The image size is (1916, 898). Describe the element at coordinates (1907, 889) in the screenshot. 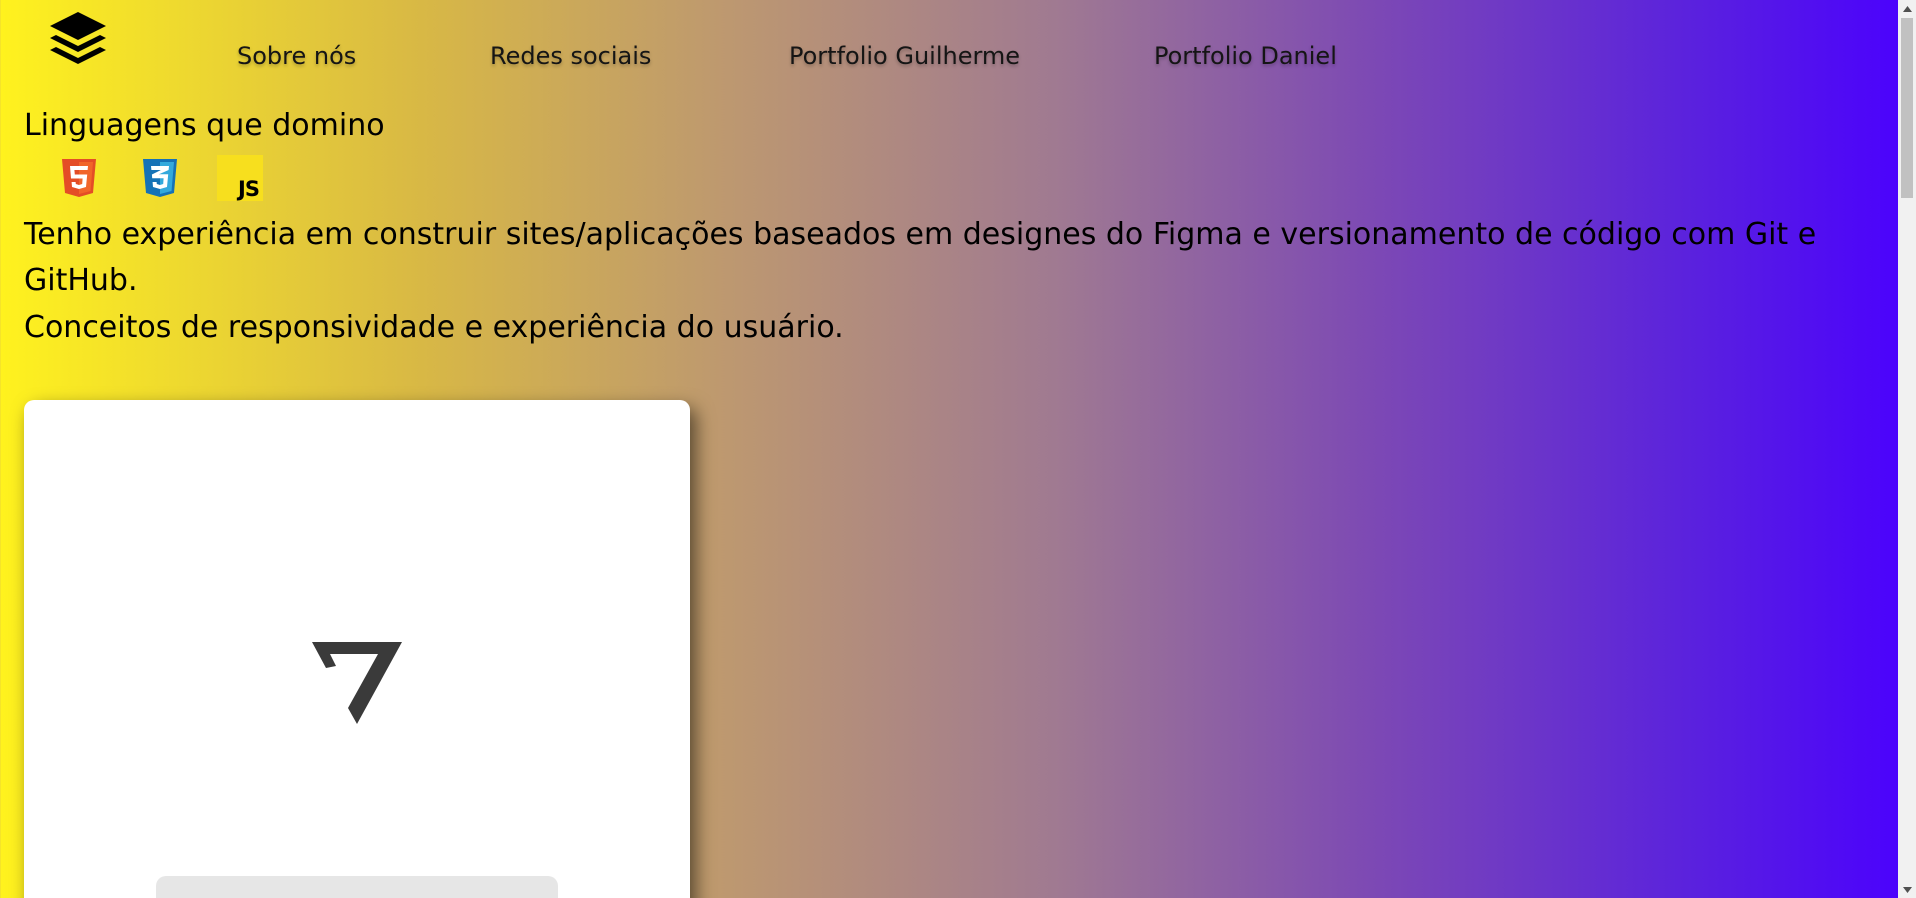

I see `scroll-down-arrow-icon` at that location.